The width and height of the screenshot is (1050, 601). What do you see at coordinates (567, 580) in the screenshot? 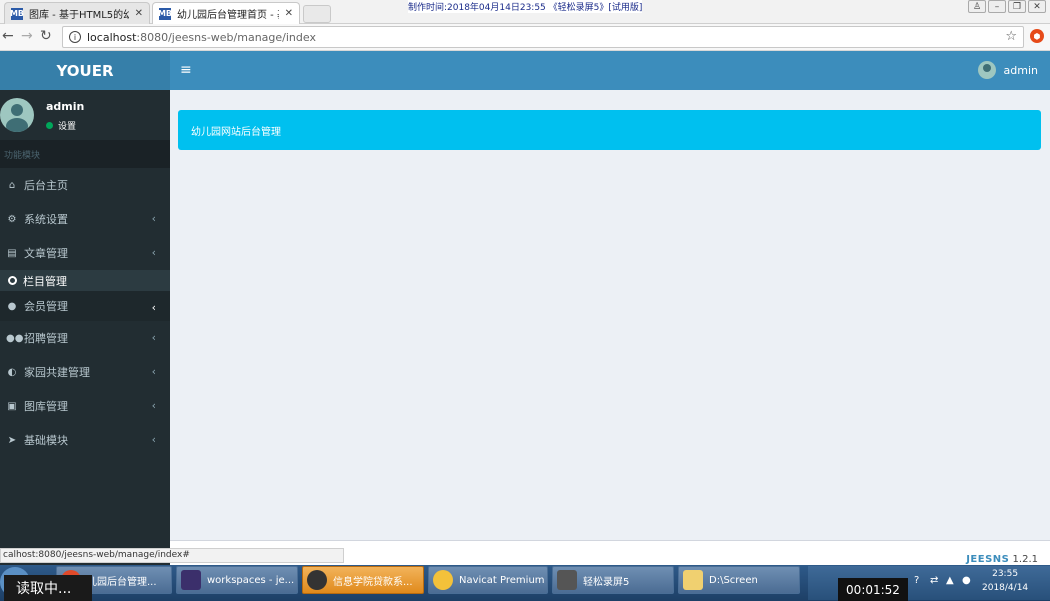
I see `recorder-icon` at bounding box center [567, 580].